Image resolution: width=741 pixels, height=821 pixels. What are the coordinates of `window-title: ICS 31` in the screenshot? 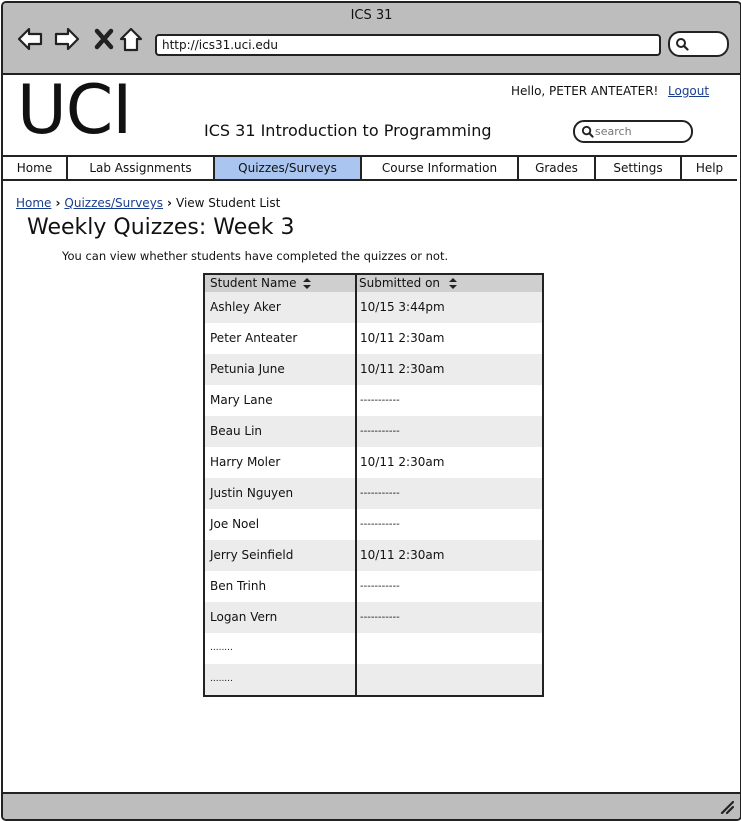 It's located at (371, 15).